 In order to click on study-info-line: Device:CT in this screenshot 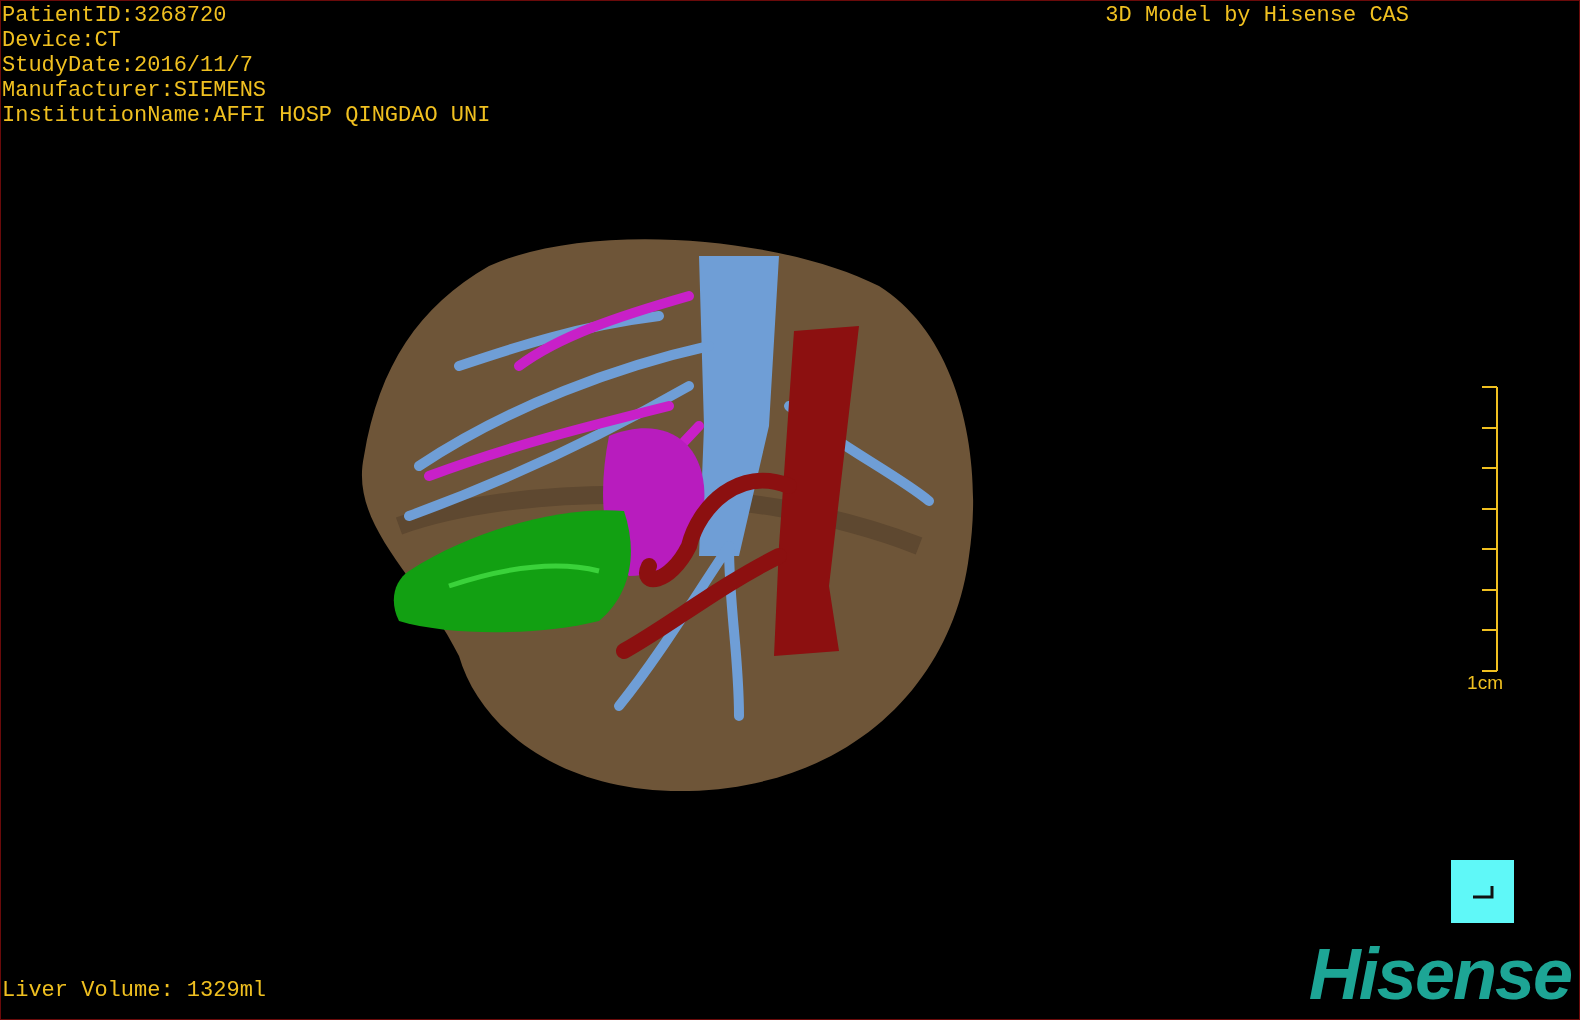, I will do `click(62, 40)`.